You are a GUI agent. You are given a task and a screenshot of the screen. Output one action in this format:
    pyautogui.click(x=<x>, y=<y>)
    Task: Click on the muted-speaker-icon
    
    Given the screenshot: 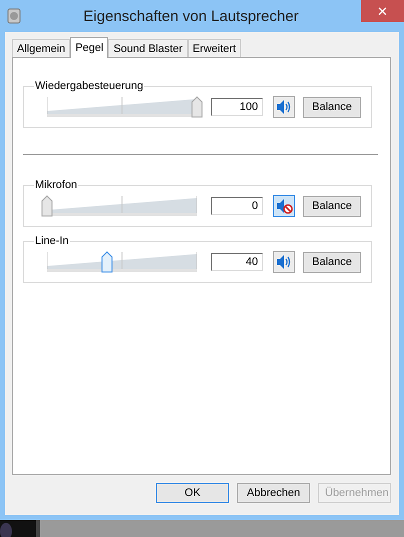 What is the action you would take?
    pyautogui.click(x=284, y=206)
    